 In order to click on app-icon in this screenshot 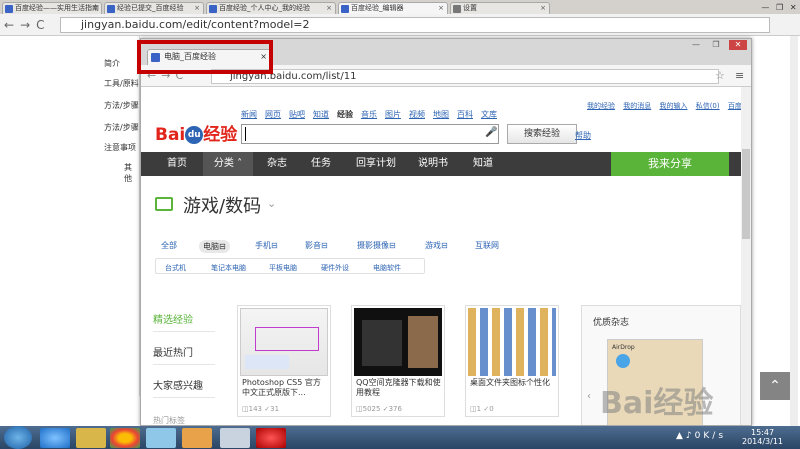, I will do `click(271, 438)`.